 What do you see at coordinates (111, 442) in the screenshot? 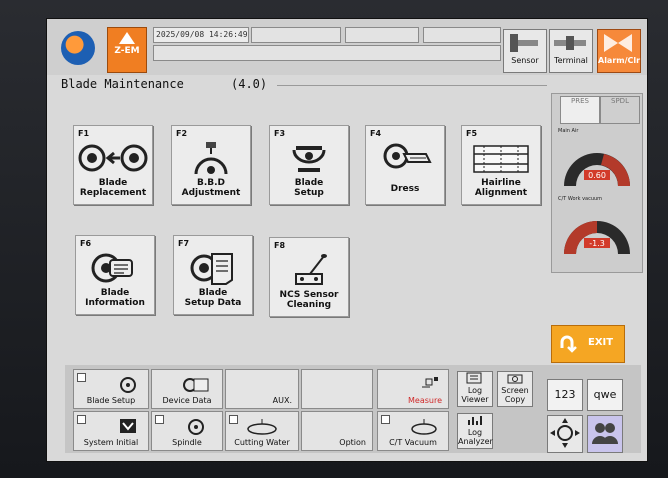
I see `system-initial-label: System Initial` at bounding box center [111, 442].